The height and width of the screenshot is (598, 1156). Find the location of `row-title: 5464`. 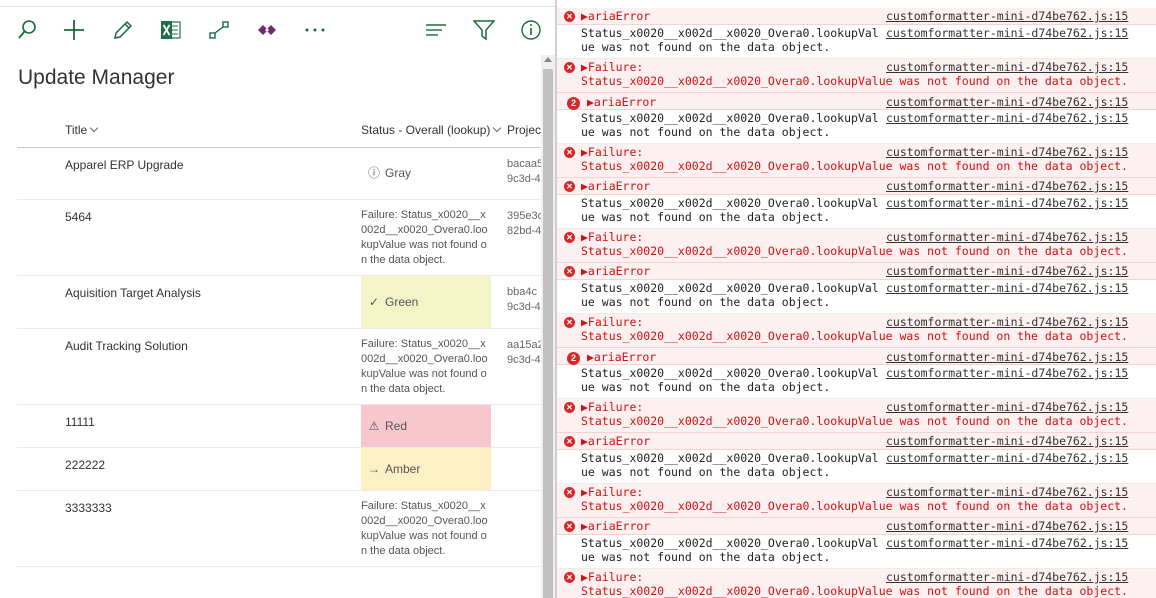

row-title: 5464 is located at coordinates (78, 217).